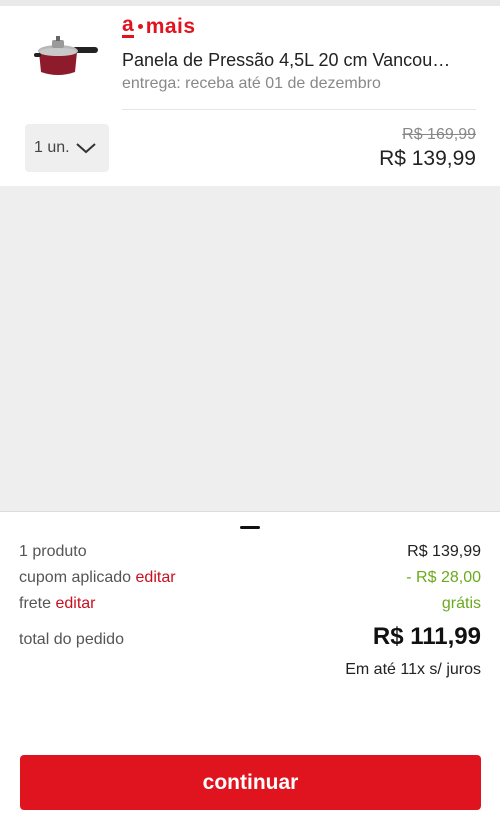 The height and width of the screenshot is (828, 500). Describe the element at coordinates (250, 527) in the screenshot. I see `sheet-drag-handle` at that location.